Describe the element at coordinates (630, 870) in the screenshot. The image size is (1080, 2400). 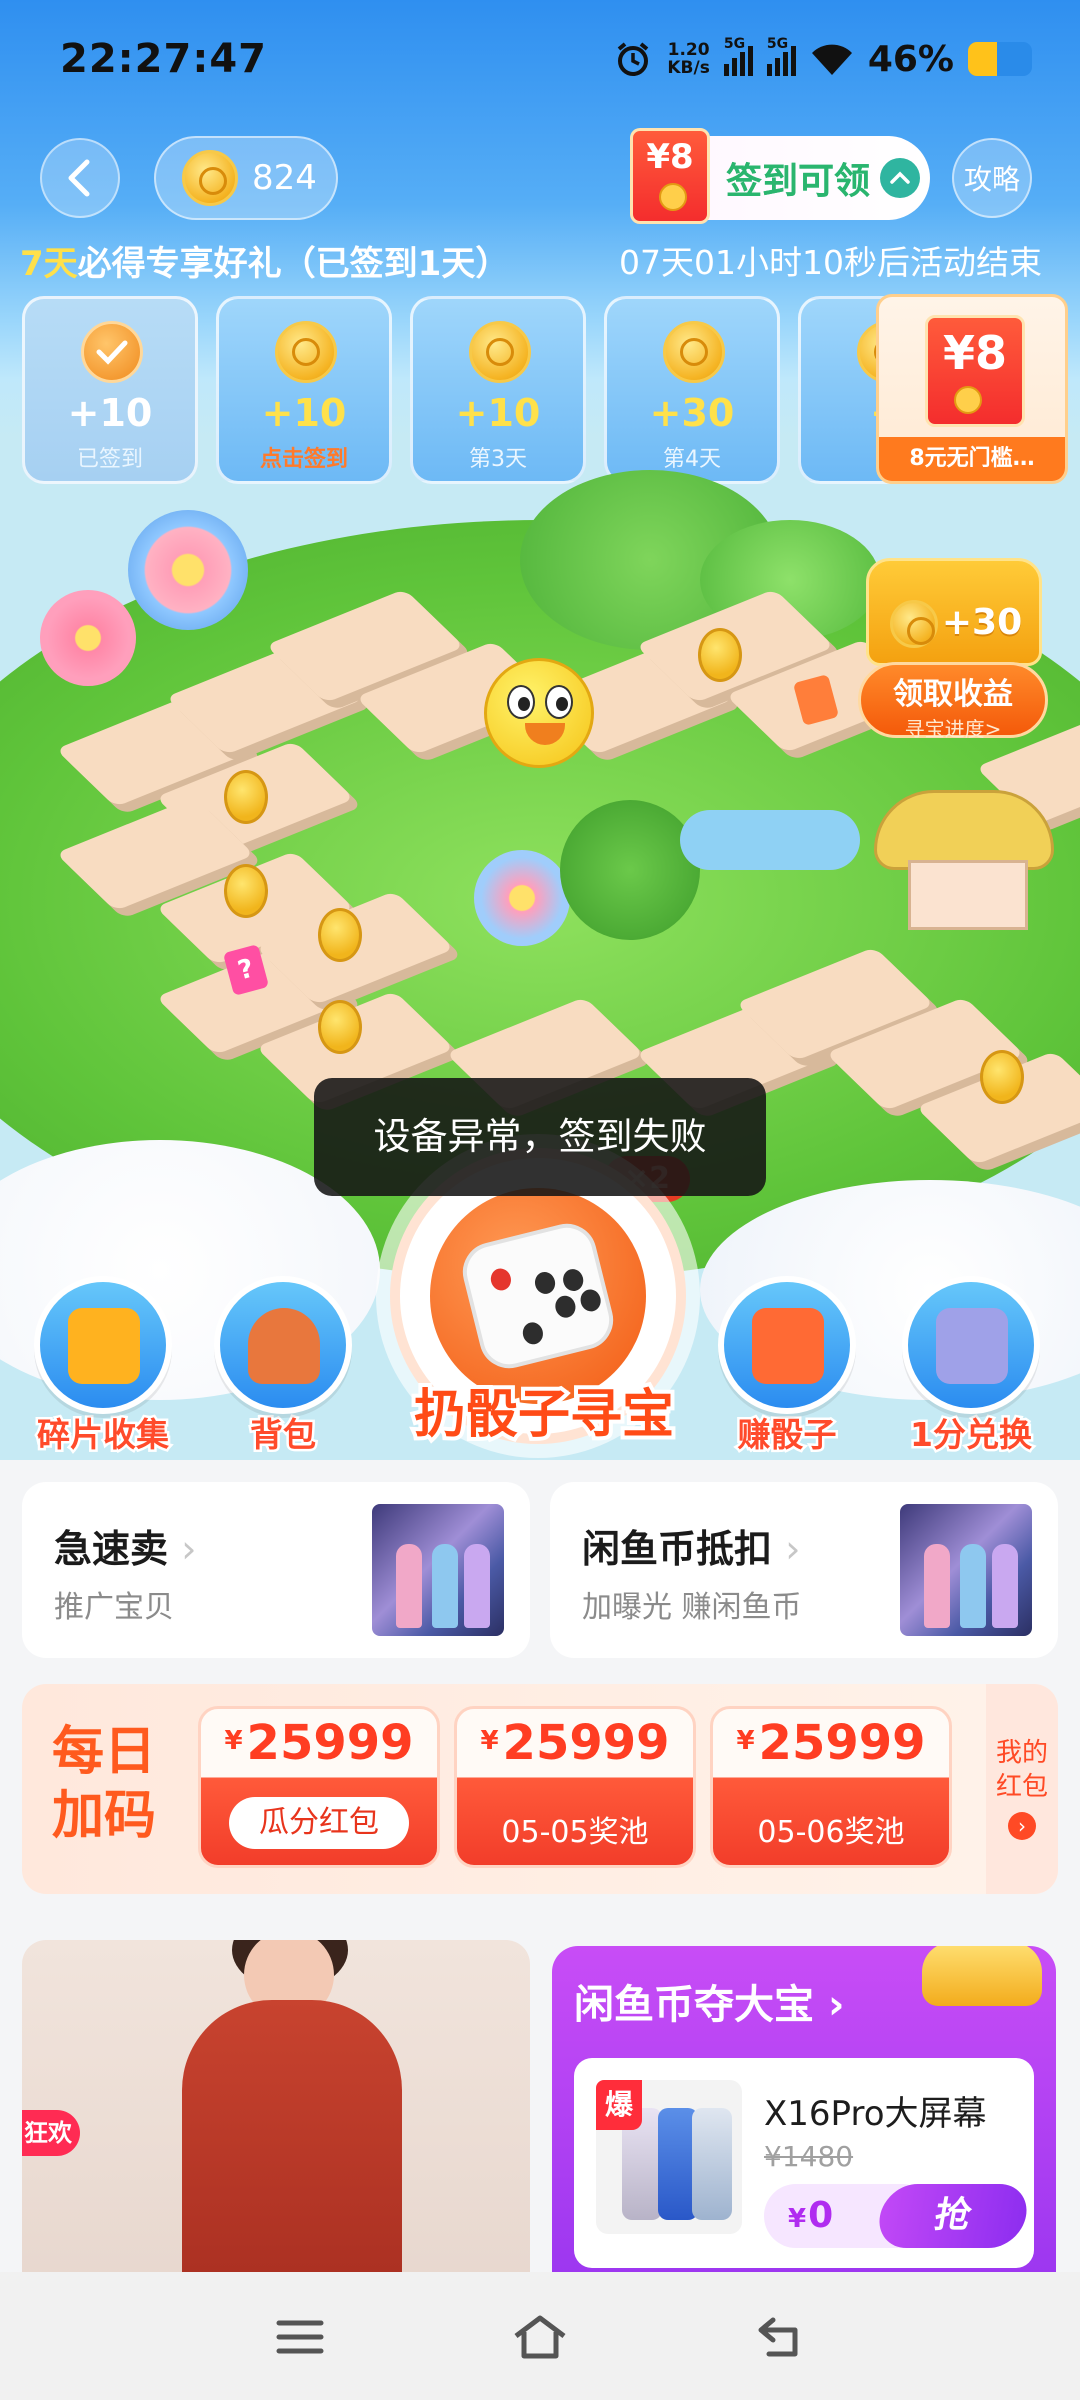
I see `tree-bush` at that location.